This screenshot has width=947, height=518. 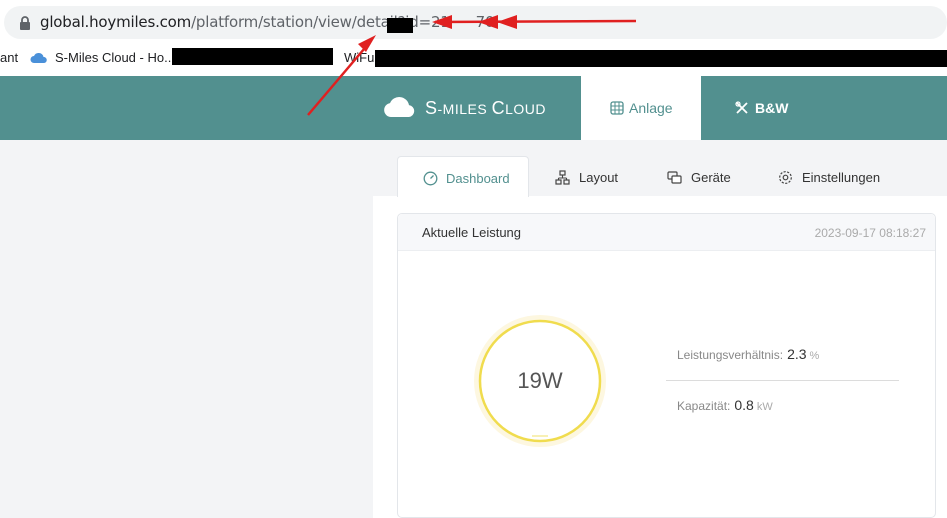 What do you see at coordinates (525, 109) in the screenshot?
I see `logo-text-part: LOUD` at bounding box center [525, 109].